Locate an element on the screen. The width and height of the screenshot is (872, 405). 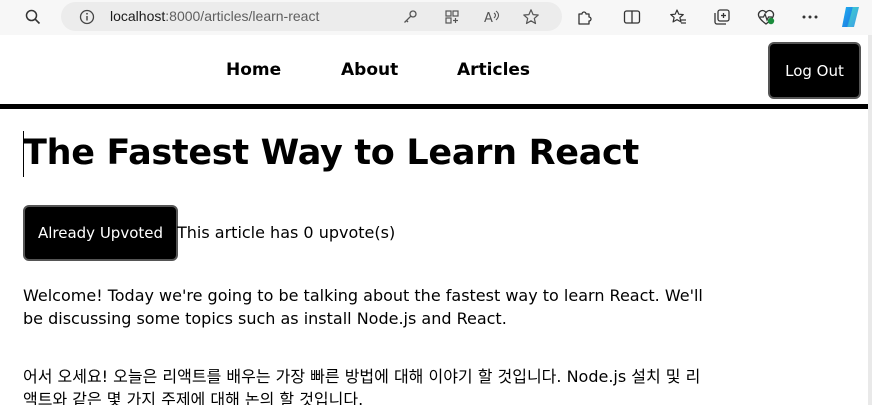
nav-divider is located at coordinates (434, 106).